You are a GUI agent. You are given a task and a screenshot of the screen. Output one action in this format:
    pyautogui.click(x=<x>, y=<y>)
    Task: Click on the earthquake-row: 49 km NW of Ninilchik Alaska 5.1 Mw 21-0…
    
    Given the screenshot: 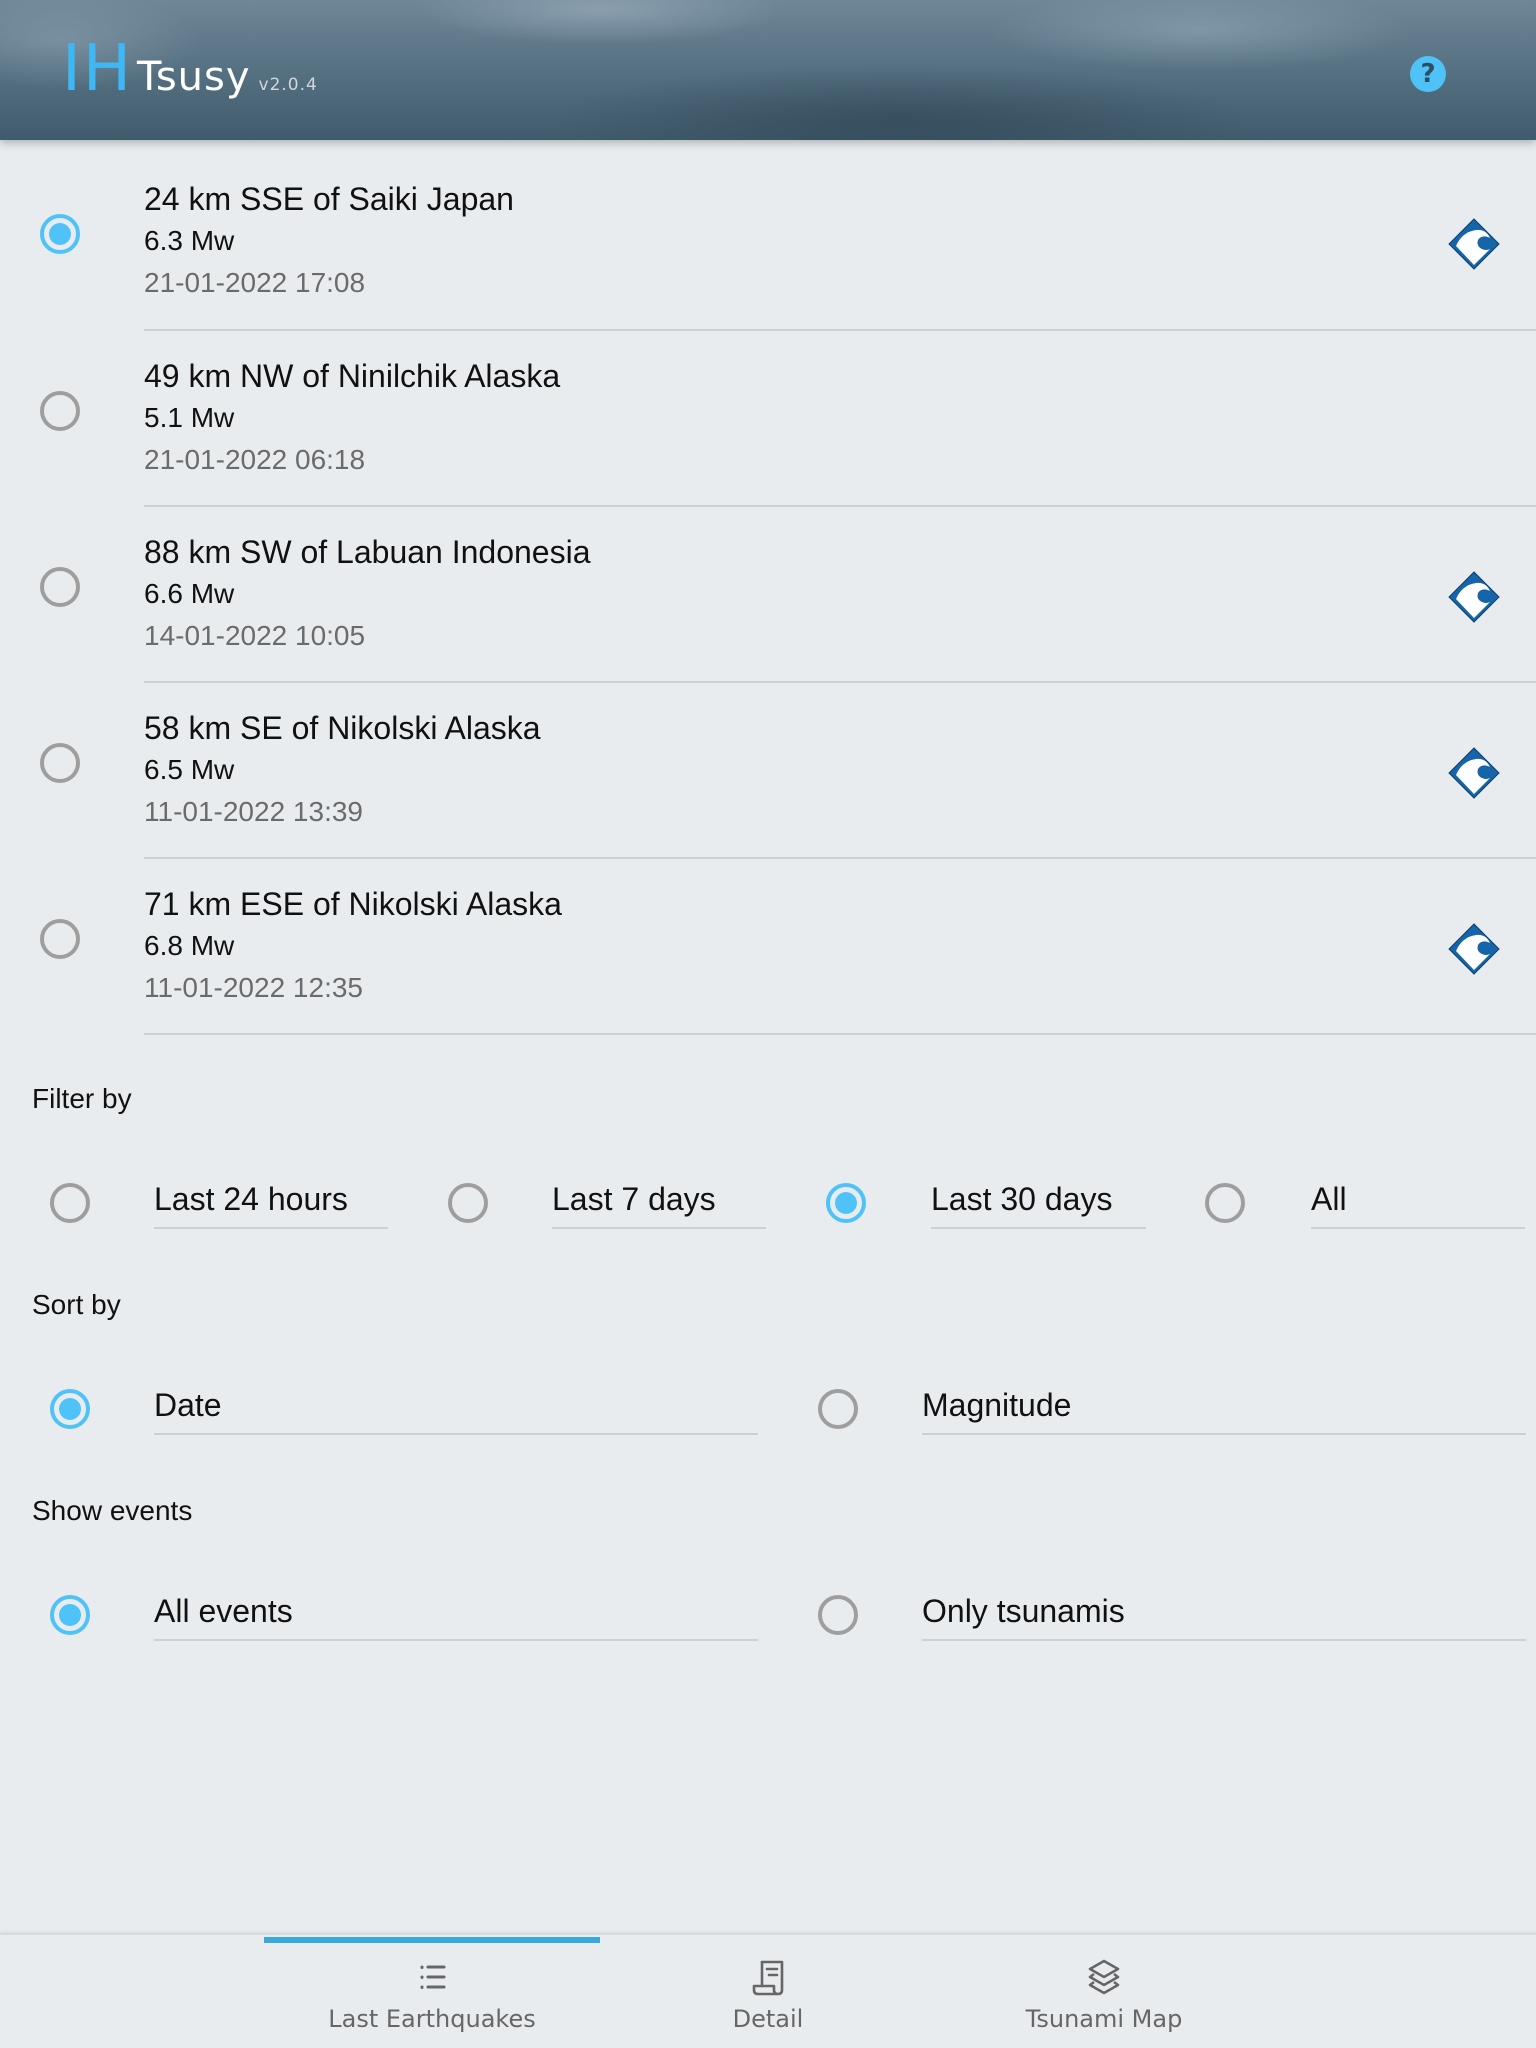 What is the action you would take?
    pyautogui.click(x=768, y=419)
    